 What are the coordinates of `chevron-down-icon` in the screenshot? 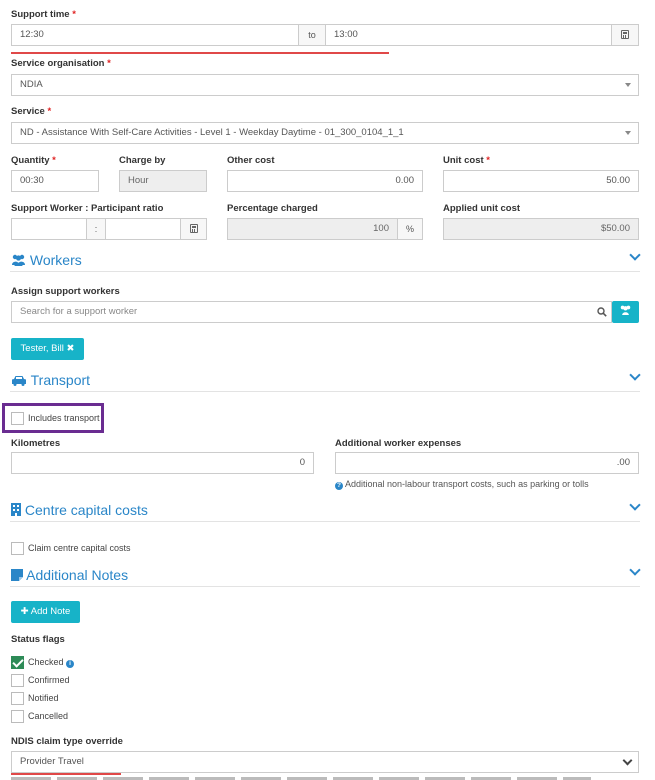 It's located at (627, 760).